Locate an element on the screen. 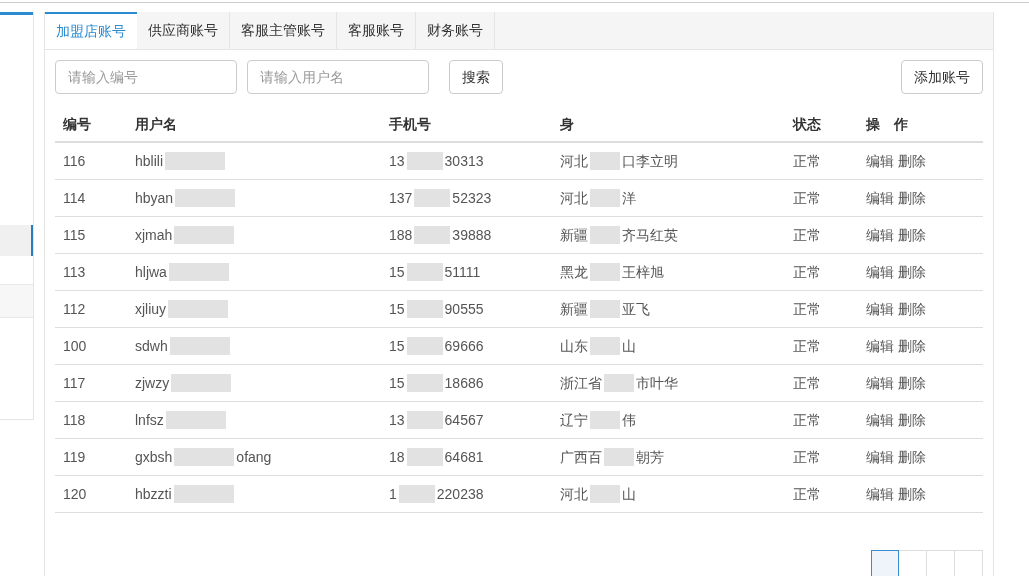 The height and width of the screenshot is (576, 1029). sidebar-item is located at coordinates (16, 240).